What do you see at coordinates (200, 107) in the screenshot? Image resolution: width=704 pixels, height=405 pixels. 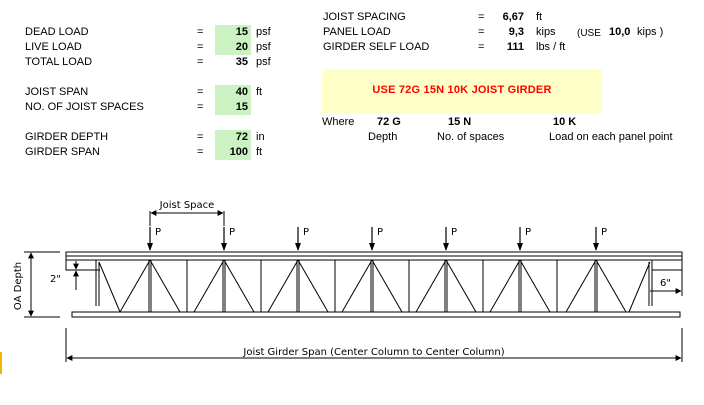 I see `joist-spaces-equals: =` at bounding box center [200, 107].